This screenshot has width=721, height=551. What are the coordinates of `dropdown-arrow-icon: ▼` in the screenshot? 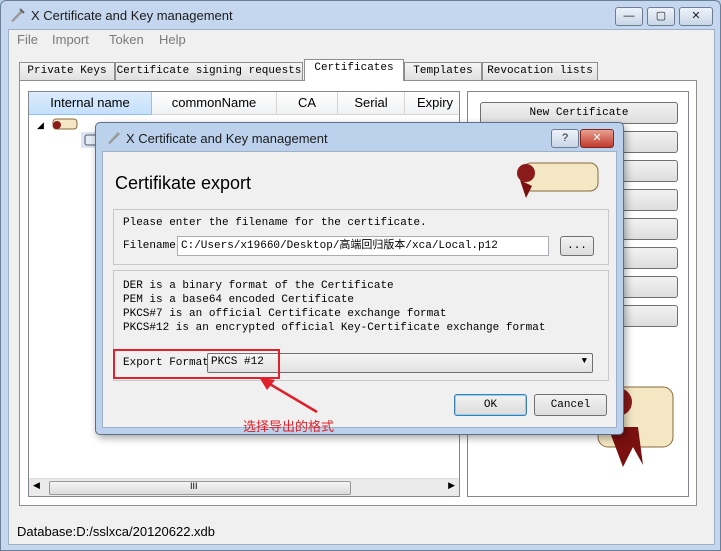 It's located at (584, 361).